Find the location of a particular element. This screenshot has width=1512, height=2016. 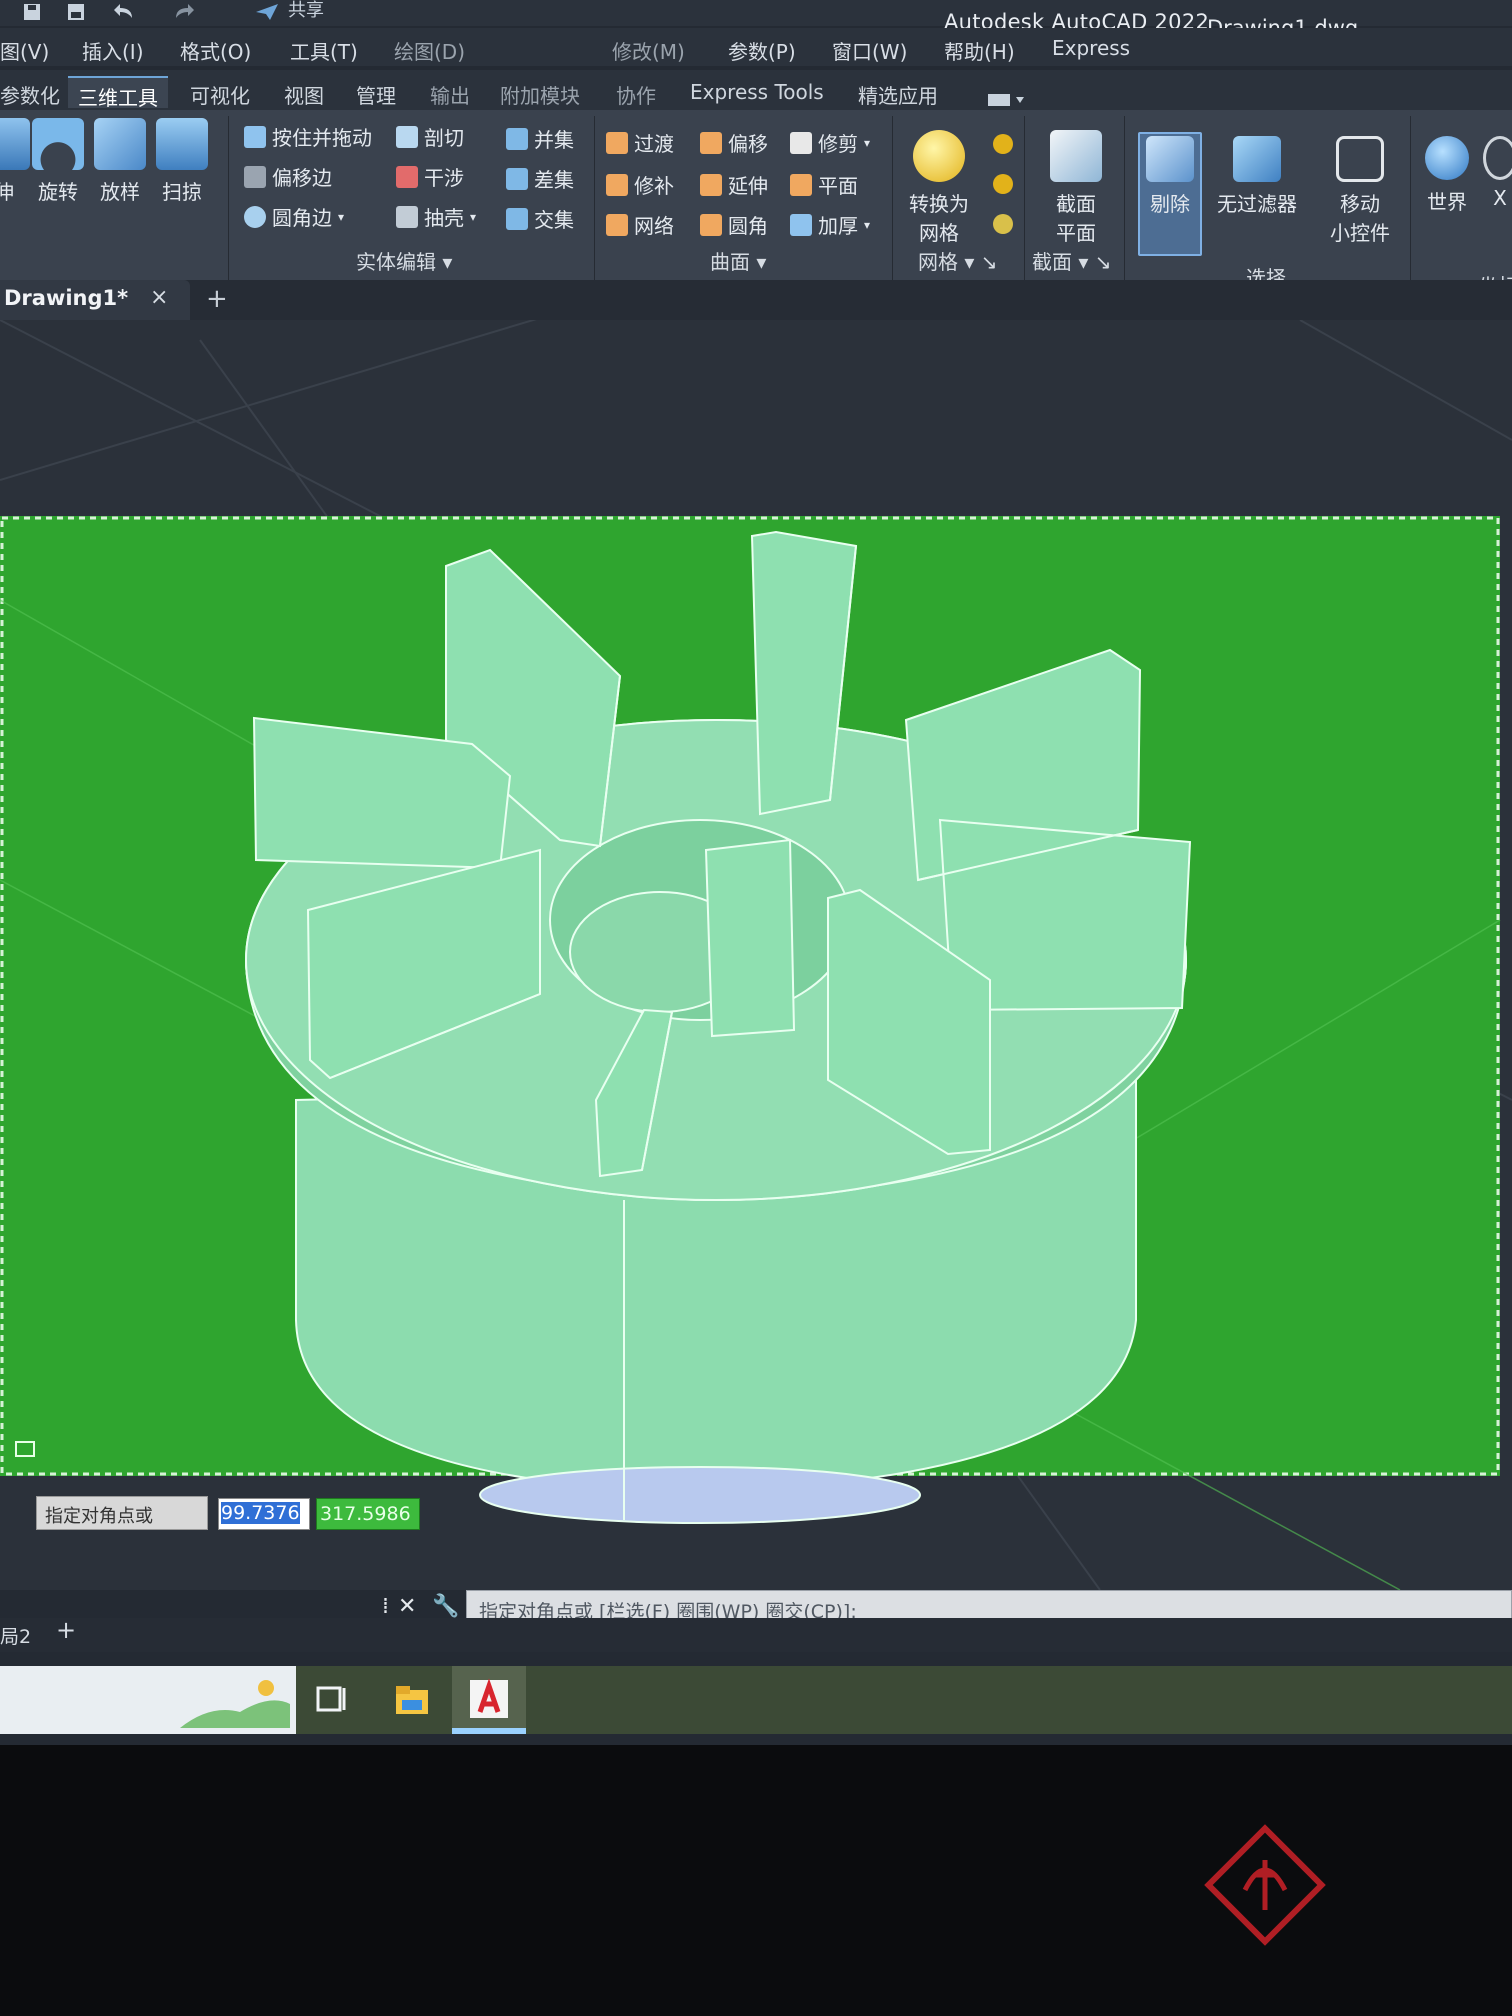

surface-thicken-button: 加厚 ▾ is located at coordinates (830, 224).